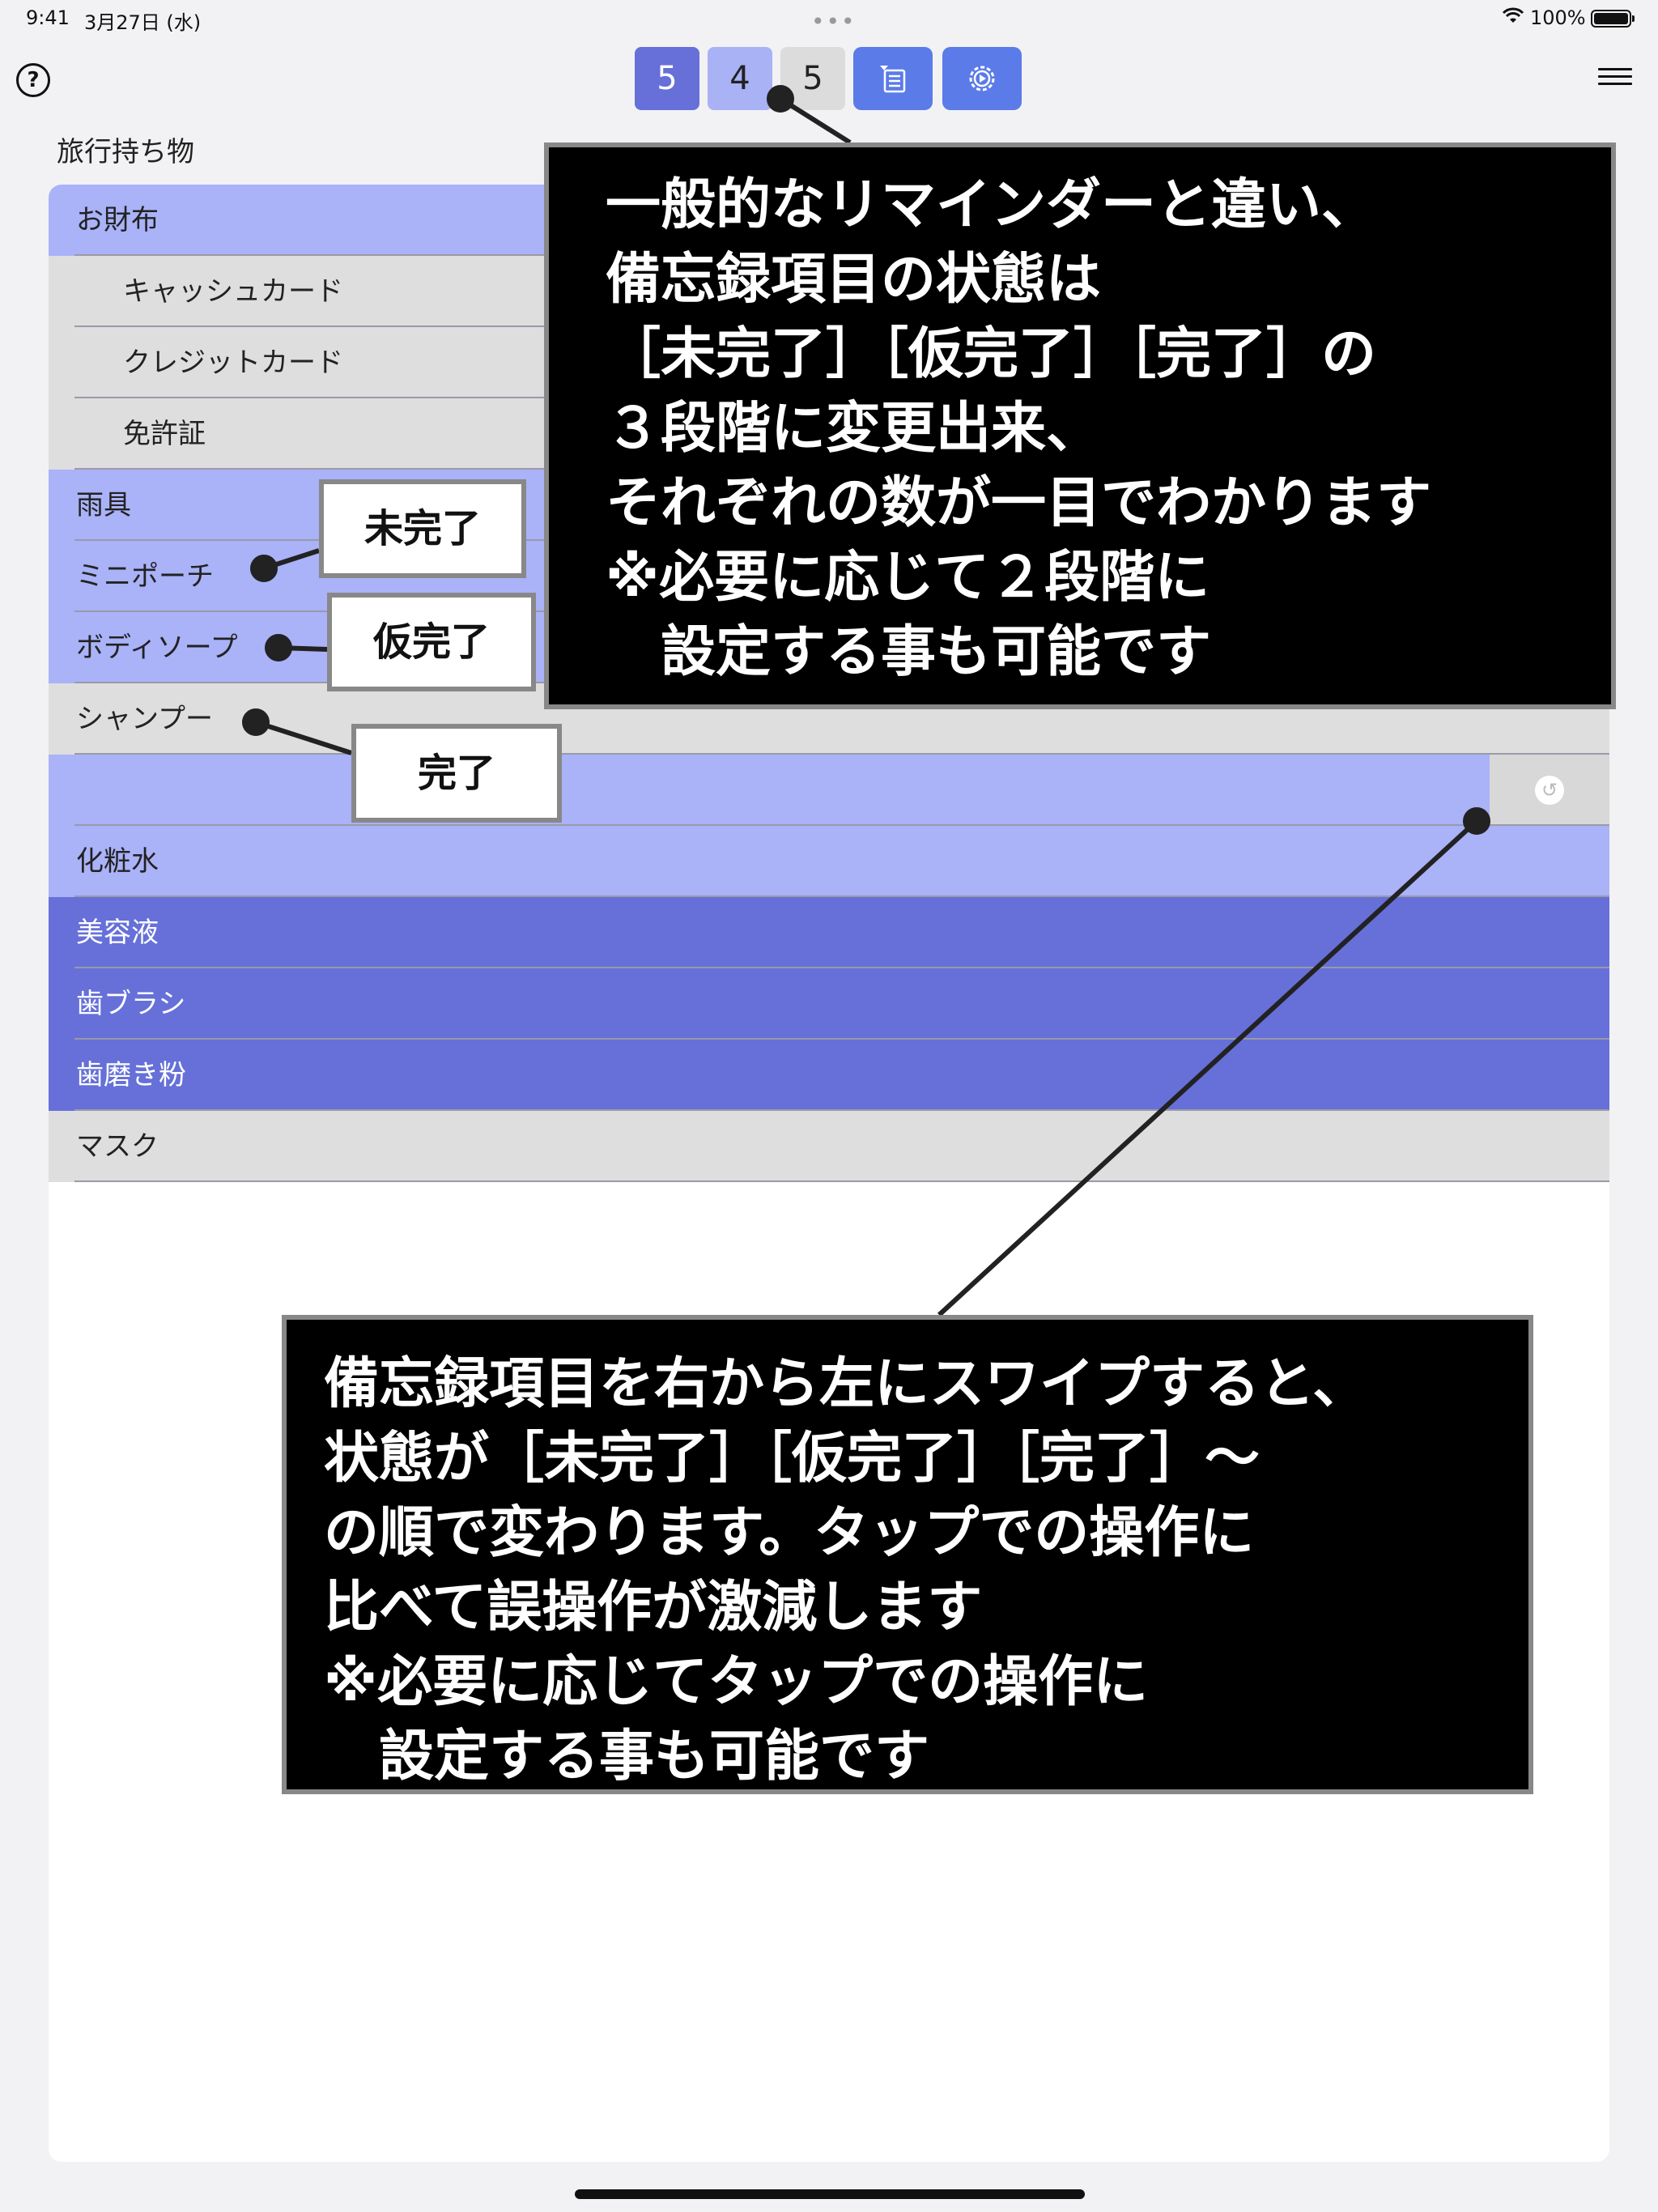  I want to click on help-button: ?, so click(33, 80).